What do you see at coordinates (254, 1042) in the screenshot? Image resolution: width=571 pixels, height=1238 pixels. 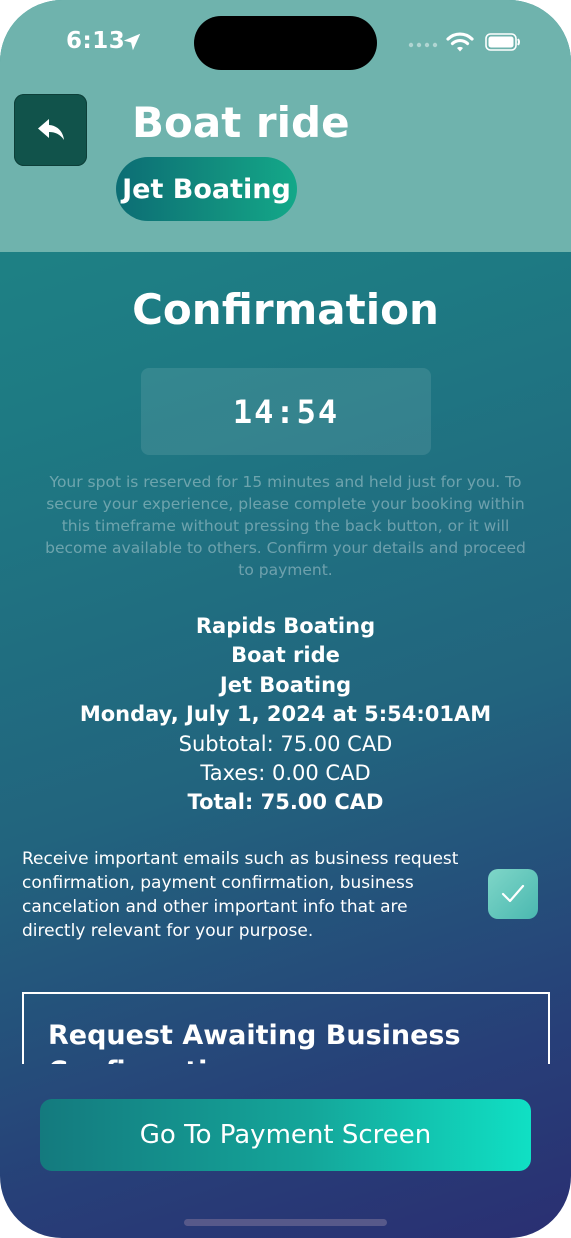 I see `request-status-title: Request Awaiting Business Confirmation` at bounding box center [254, 1042].